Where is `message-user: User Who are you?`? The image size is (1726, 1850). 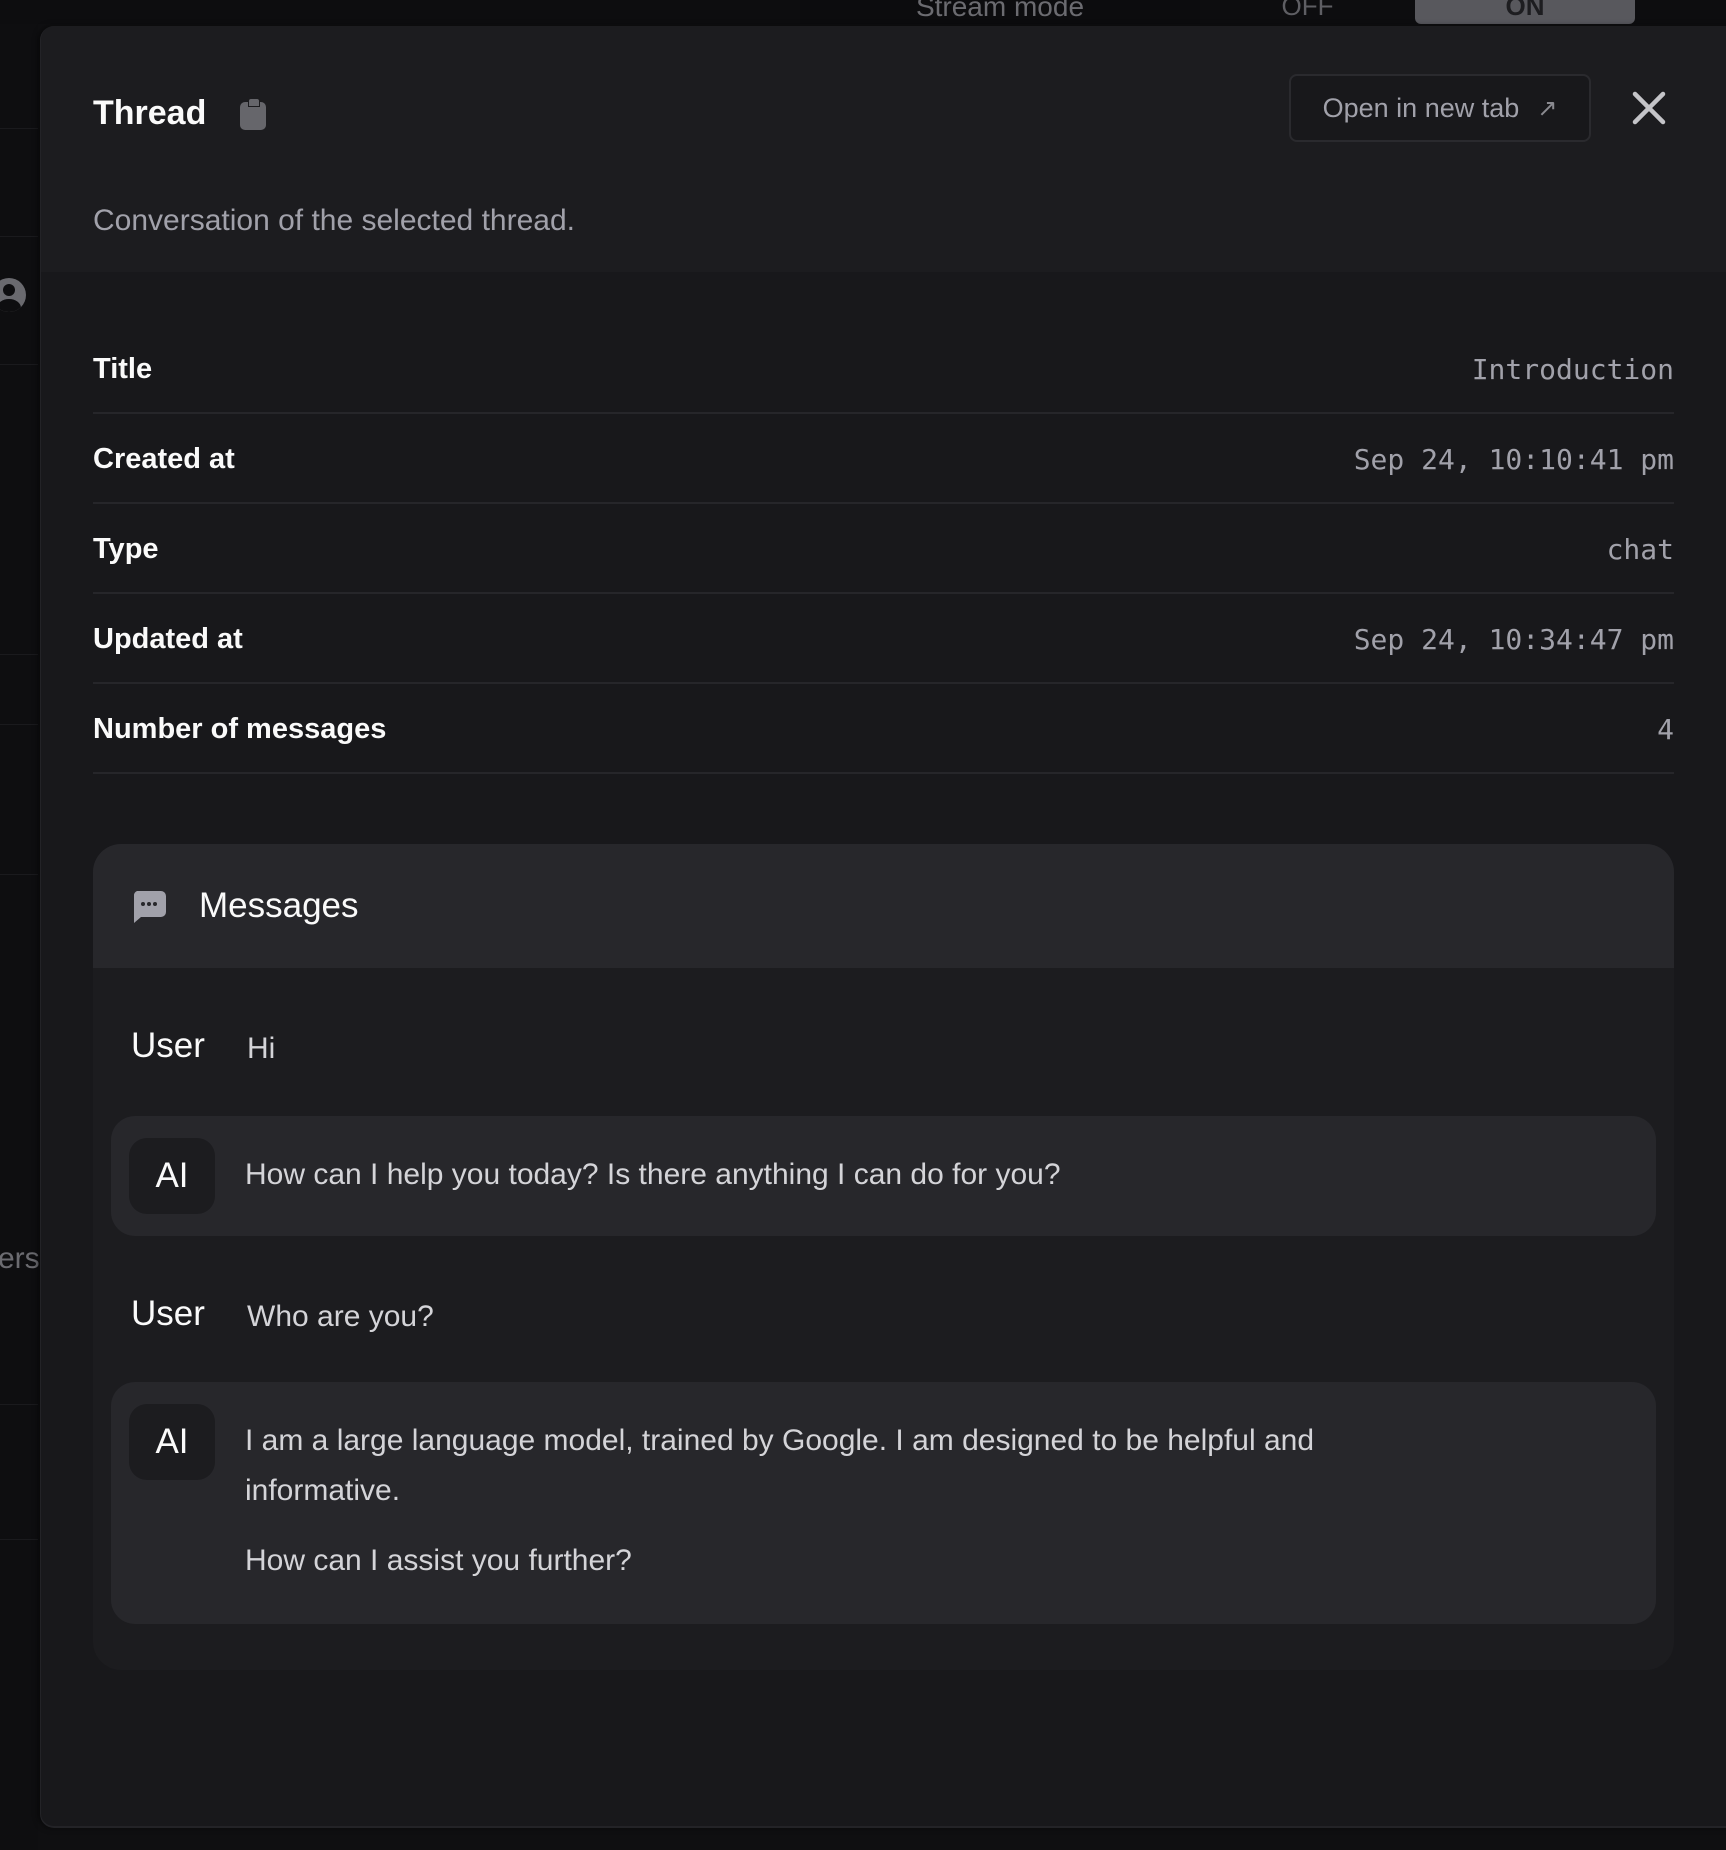 message-user: User Who are you? is located at coordinates (883, 1309).